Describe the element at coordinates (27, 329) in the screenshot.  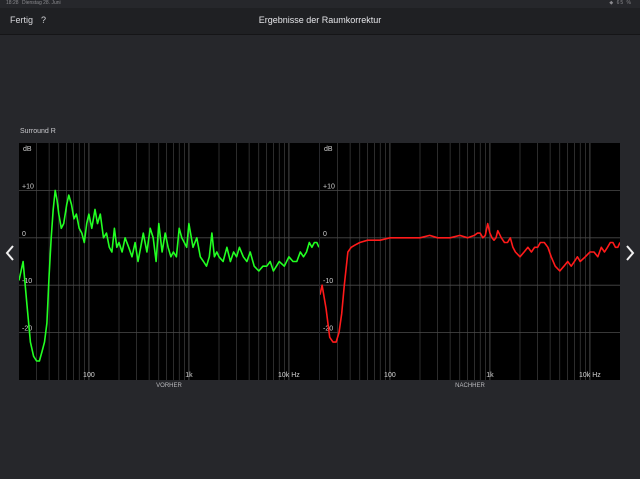
I see `y-tick-label: -20` at that location.